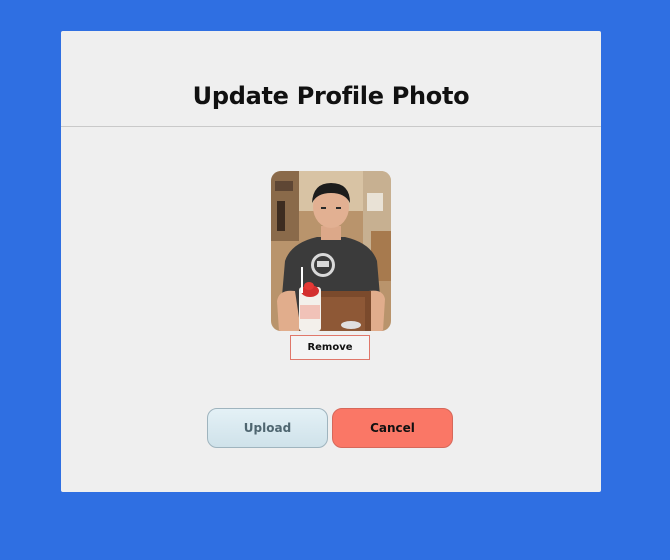 This screenshot has height=560, width=670. Describe the element at coordinates (331, 96) in the screenshot. I see `dialog-title: Update Profile Photo` at that location.